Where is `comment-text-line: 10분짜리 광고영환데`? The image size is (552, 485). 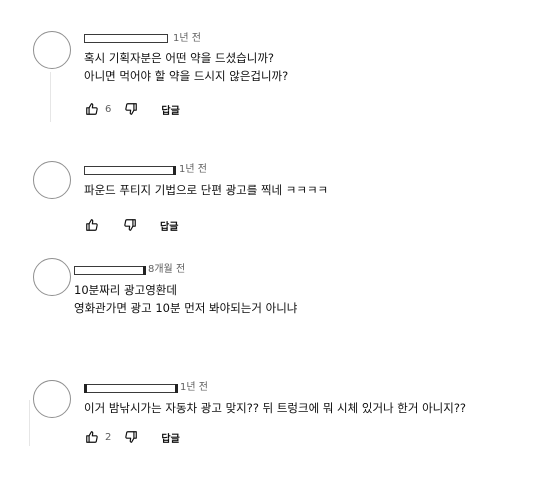 comment-text-line: 10분짜리 광고영환데 is located at coordinates (125, 290).